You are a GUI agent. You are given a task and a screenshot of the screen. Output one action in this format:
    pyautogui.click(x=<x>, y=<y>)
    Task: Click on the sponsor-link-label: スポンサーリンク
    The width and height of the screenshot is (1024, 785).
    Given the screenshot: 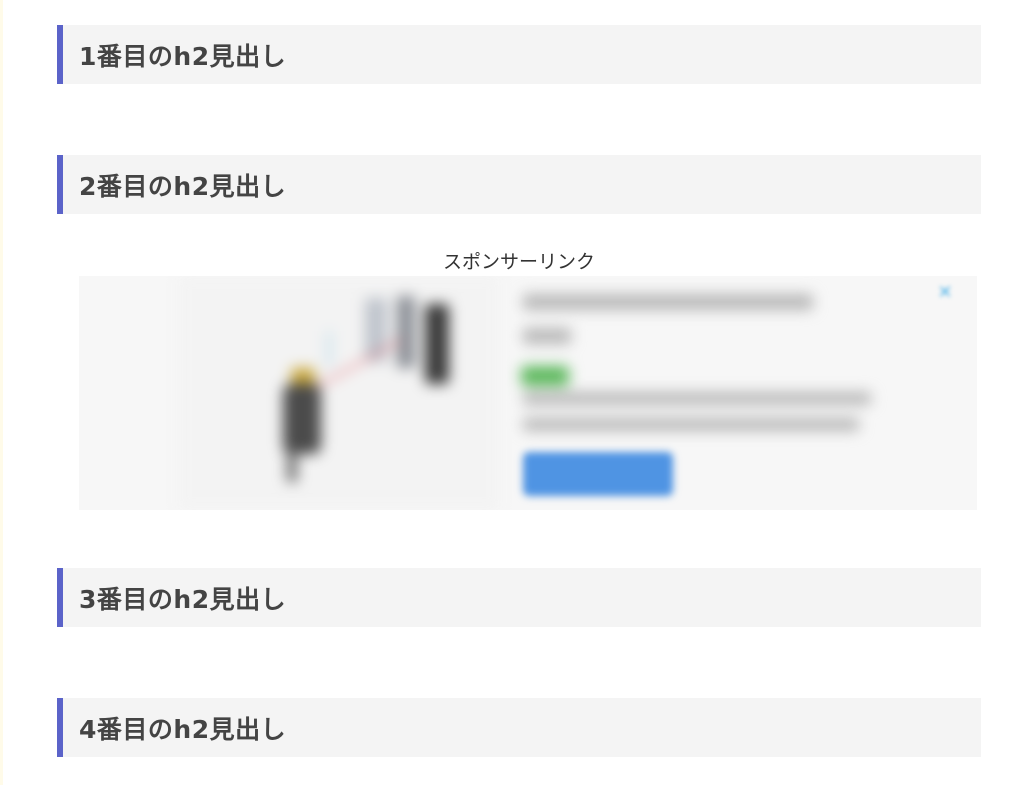 What is the action you would take?
    pyautogui.click(x=518, y=262)
    